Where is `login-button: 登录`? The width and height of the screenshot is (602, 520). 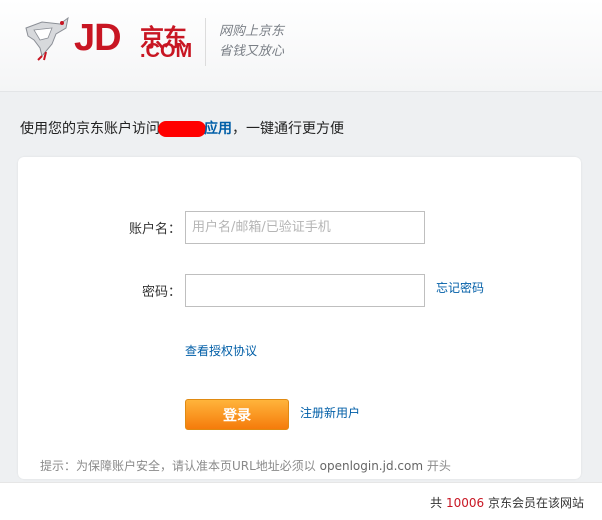
login-button: 登录 is located at coordinates (237, 414).